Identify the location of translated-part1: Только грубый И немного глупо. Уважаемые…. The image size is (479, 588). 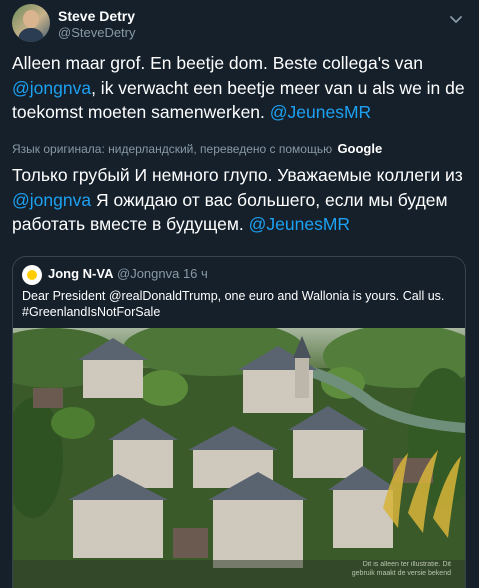
(237, 175).